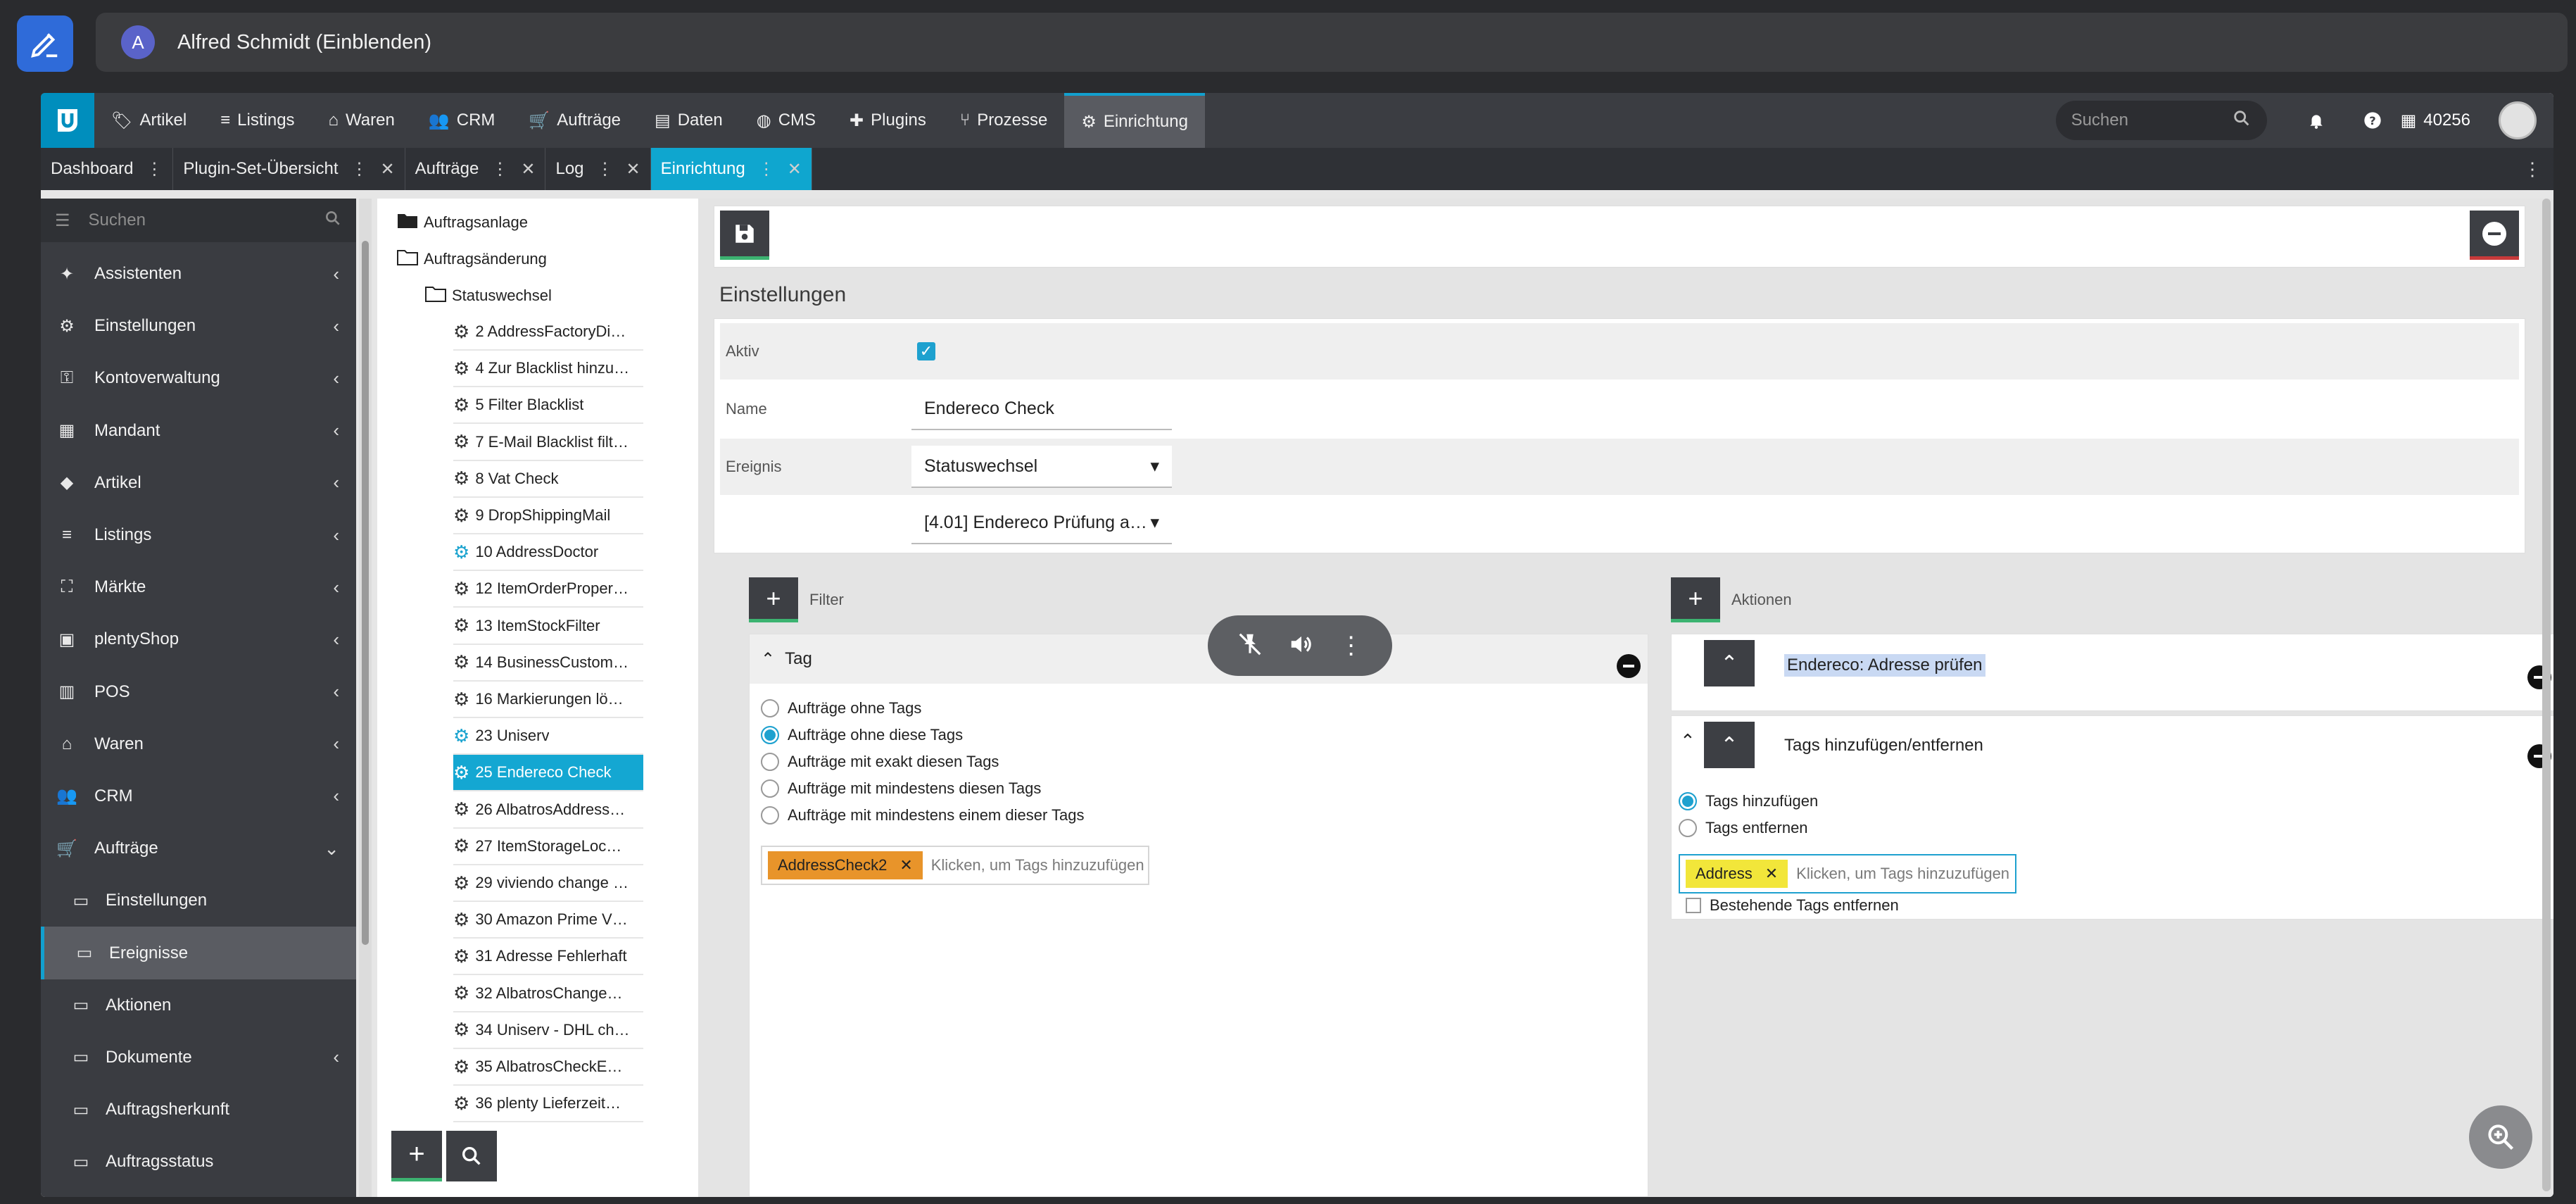 This screenshot has width=2576, height=1204. What do you see at coordinates (888, 120) in the screenshot?
I see `nav-plugins: ✚ Plugins` at bounding box center [888, 120].